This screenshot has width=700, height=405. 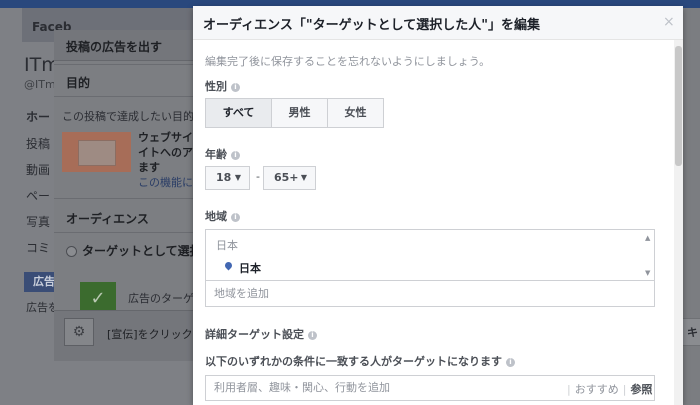 What do you see at coordinates (597, 389) in the screenshot?
I see `suggestions-link: おすすめ` at bounding box center [597, 389].